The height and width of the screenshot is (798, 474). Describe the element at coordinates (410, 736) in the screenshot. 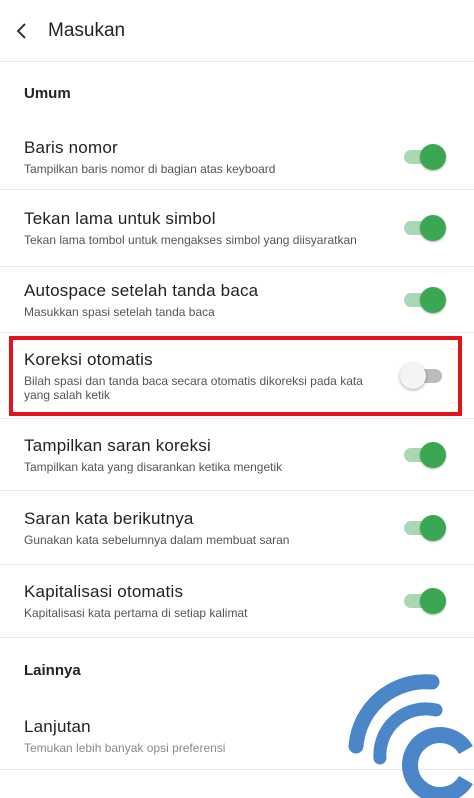

I see `watermark-logo-icon` at that location.